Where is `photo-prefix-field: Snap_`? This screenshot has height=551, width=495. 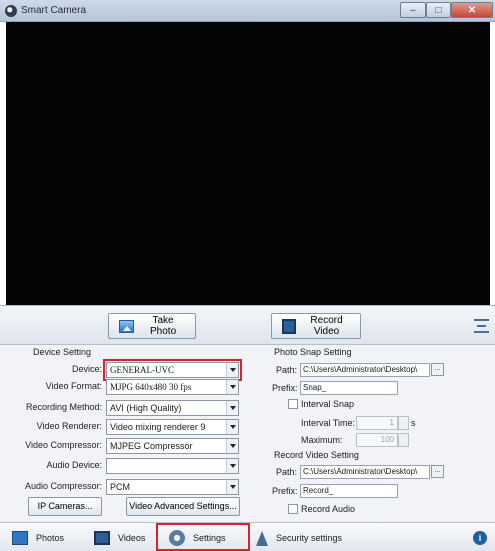
photo-prefix-field: Snap_ is located at coordinates (349, 388).